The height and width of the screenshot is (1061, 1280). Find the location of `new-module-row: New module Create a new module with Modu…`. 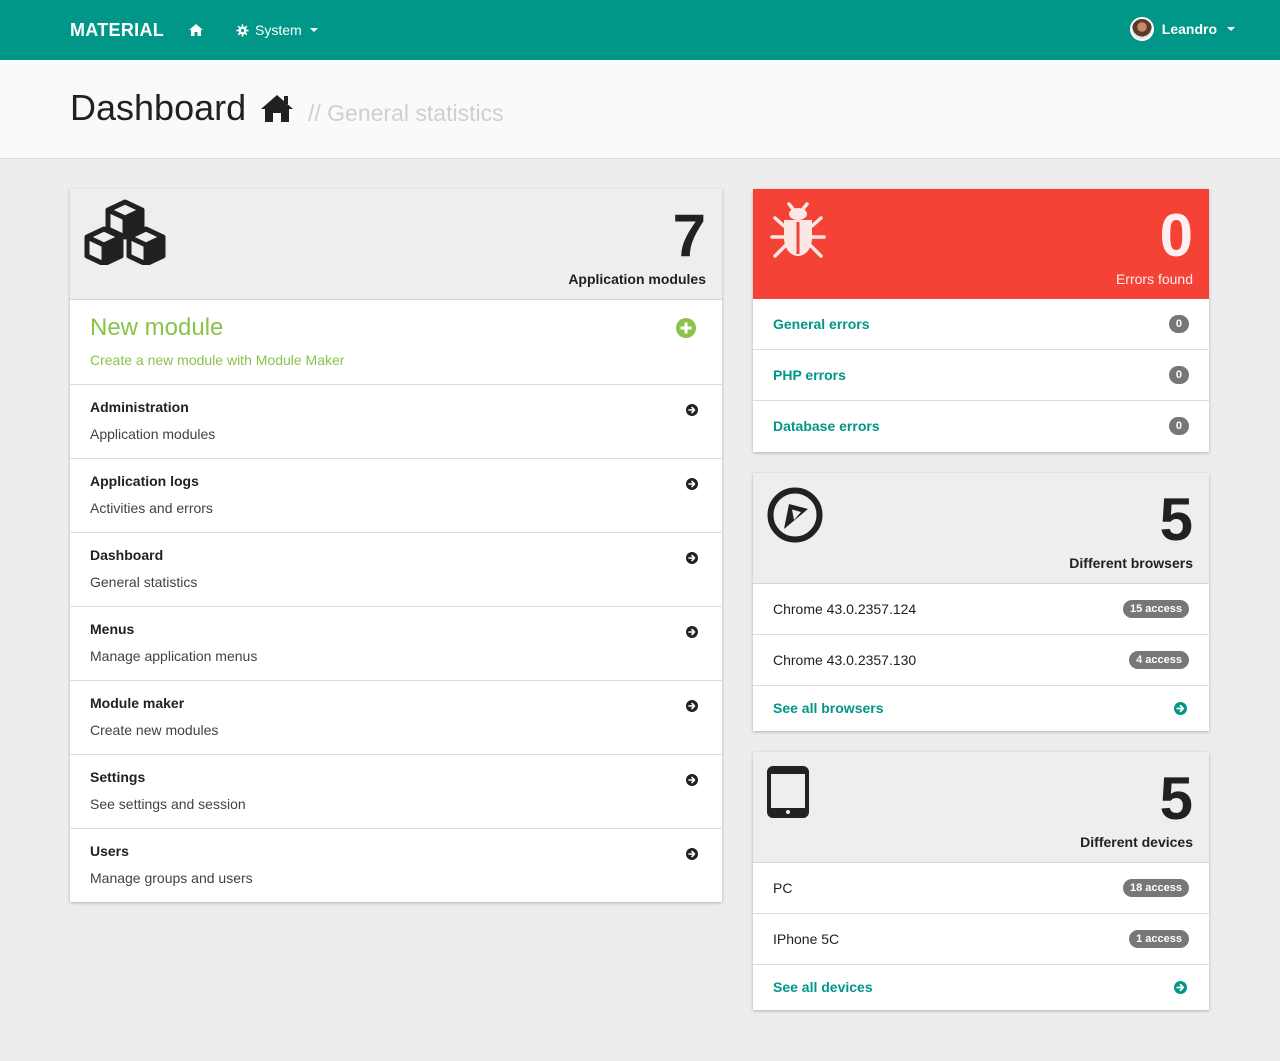

new-module-row: New module Create a new module with Modu… is located at coordinates (396, 342).